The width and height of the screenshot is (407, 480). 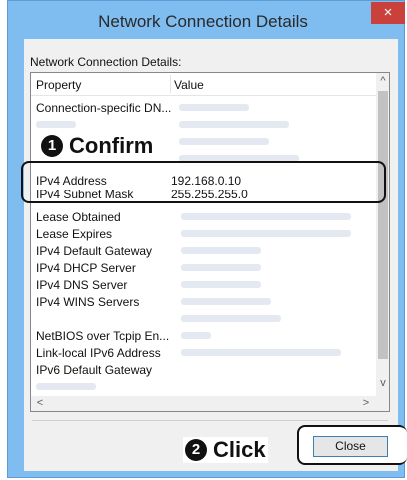 I want to click on list-row: Lease Expires, so click(x=204, y=233).